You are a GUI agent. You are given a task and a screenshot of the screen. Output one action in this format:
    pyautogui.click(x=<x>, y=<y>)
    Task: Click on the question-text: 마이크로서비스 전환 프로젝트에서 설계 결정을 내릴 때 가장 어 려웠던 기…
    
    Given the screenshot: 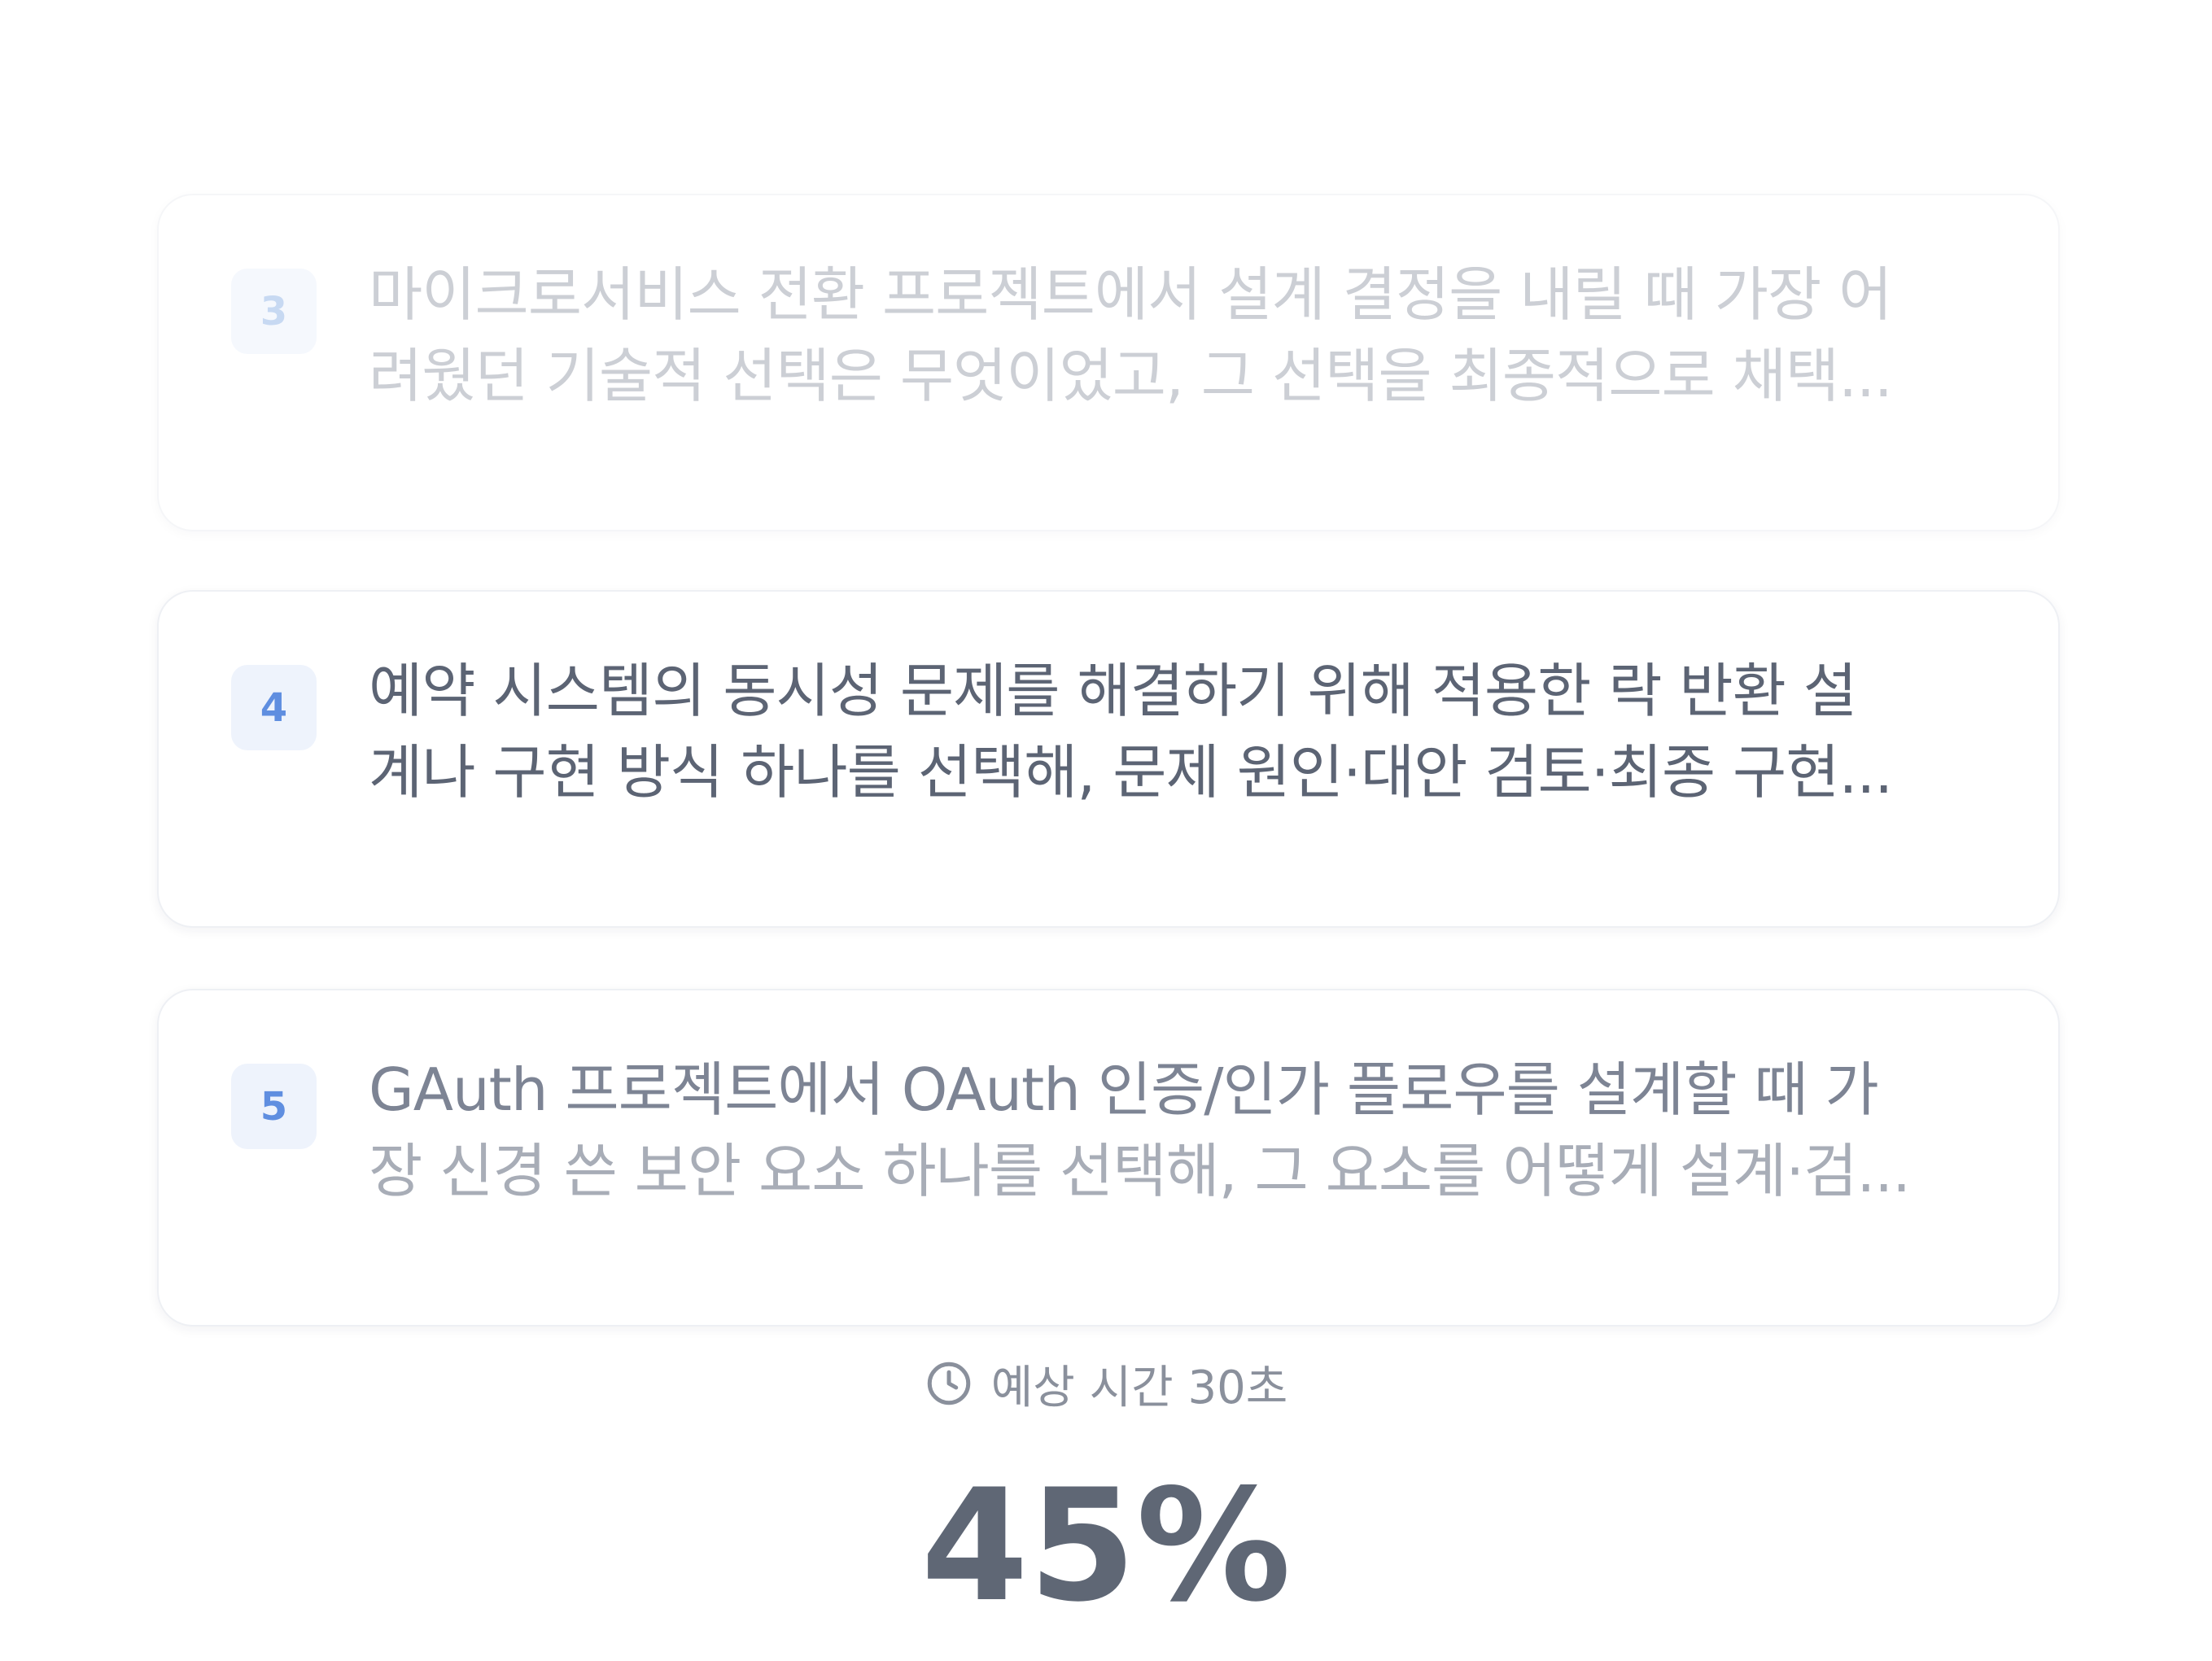 What is the action you would take?
    pyautogui.click(x=1178, y=336)
    